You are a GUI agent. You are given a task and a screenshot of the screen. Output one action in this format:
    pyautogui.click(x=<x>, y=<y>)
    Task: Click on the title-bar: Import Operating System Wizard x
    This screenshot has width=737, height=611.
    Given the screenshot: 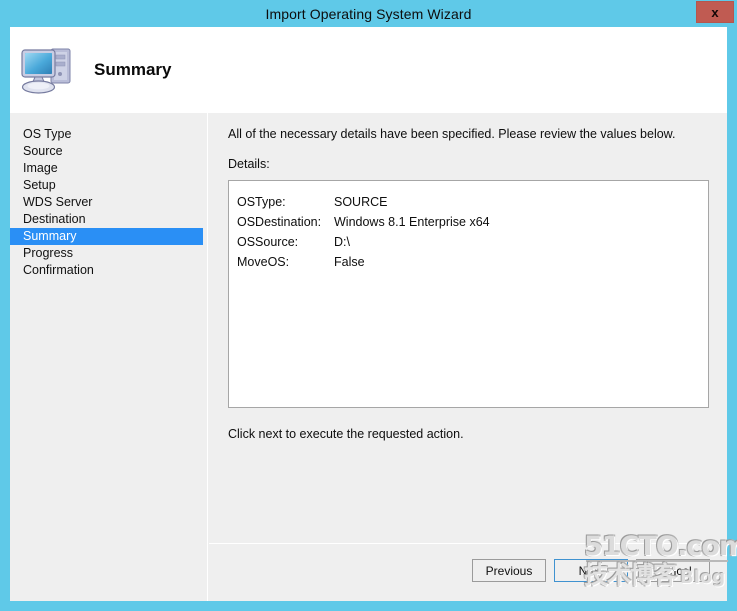 What is the action you would take?
    pyautogui.click(x=372, y=13)
    